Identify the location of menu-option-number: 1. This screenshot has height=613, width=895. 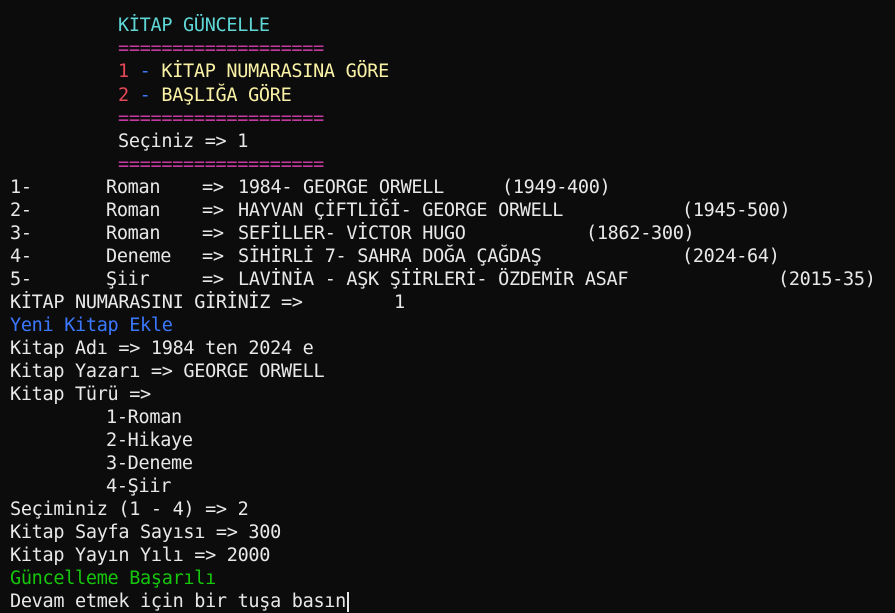
(123, 71).